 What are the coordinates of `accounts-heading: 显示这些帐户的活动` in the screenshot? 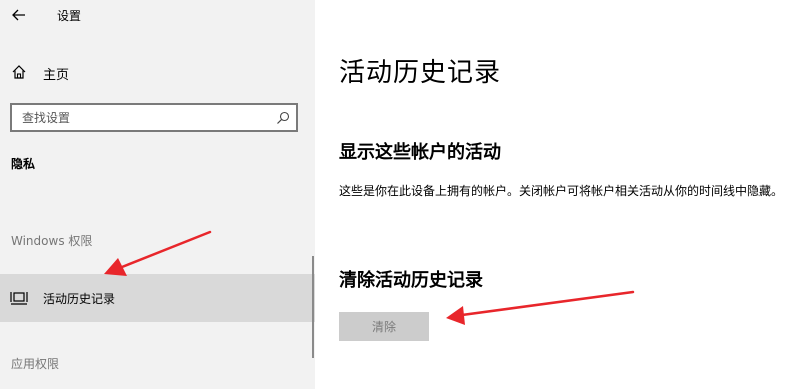 It's located at (420, 152).